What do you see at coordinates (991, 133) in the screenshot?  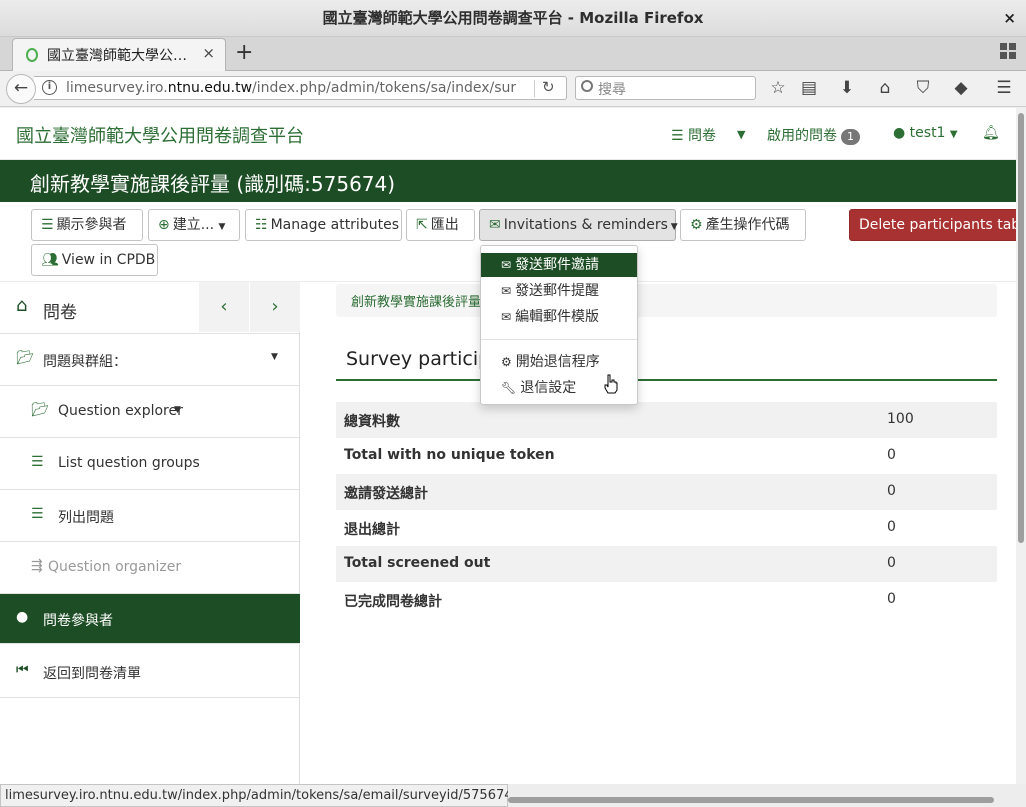 I see `bell-icon: 🔔︎` at bounding box center [991, 133].